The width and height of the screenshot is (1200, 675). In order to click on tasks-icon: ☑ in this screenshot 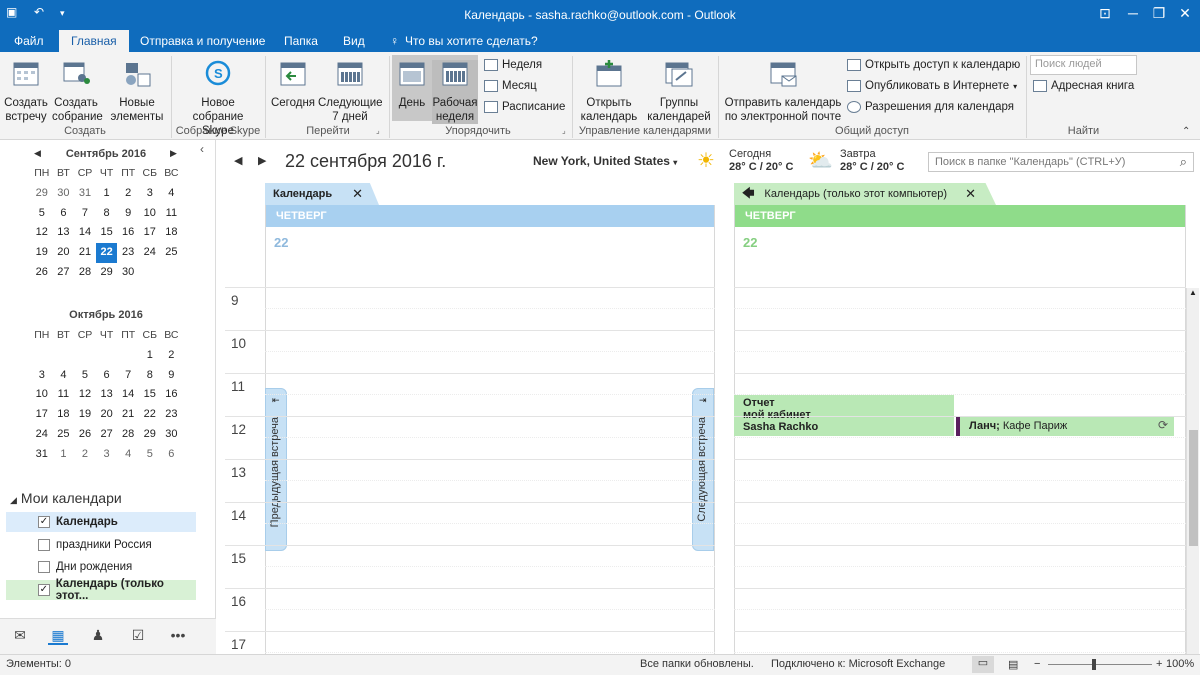, I will do `click(138, 636)`.